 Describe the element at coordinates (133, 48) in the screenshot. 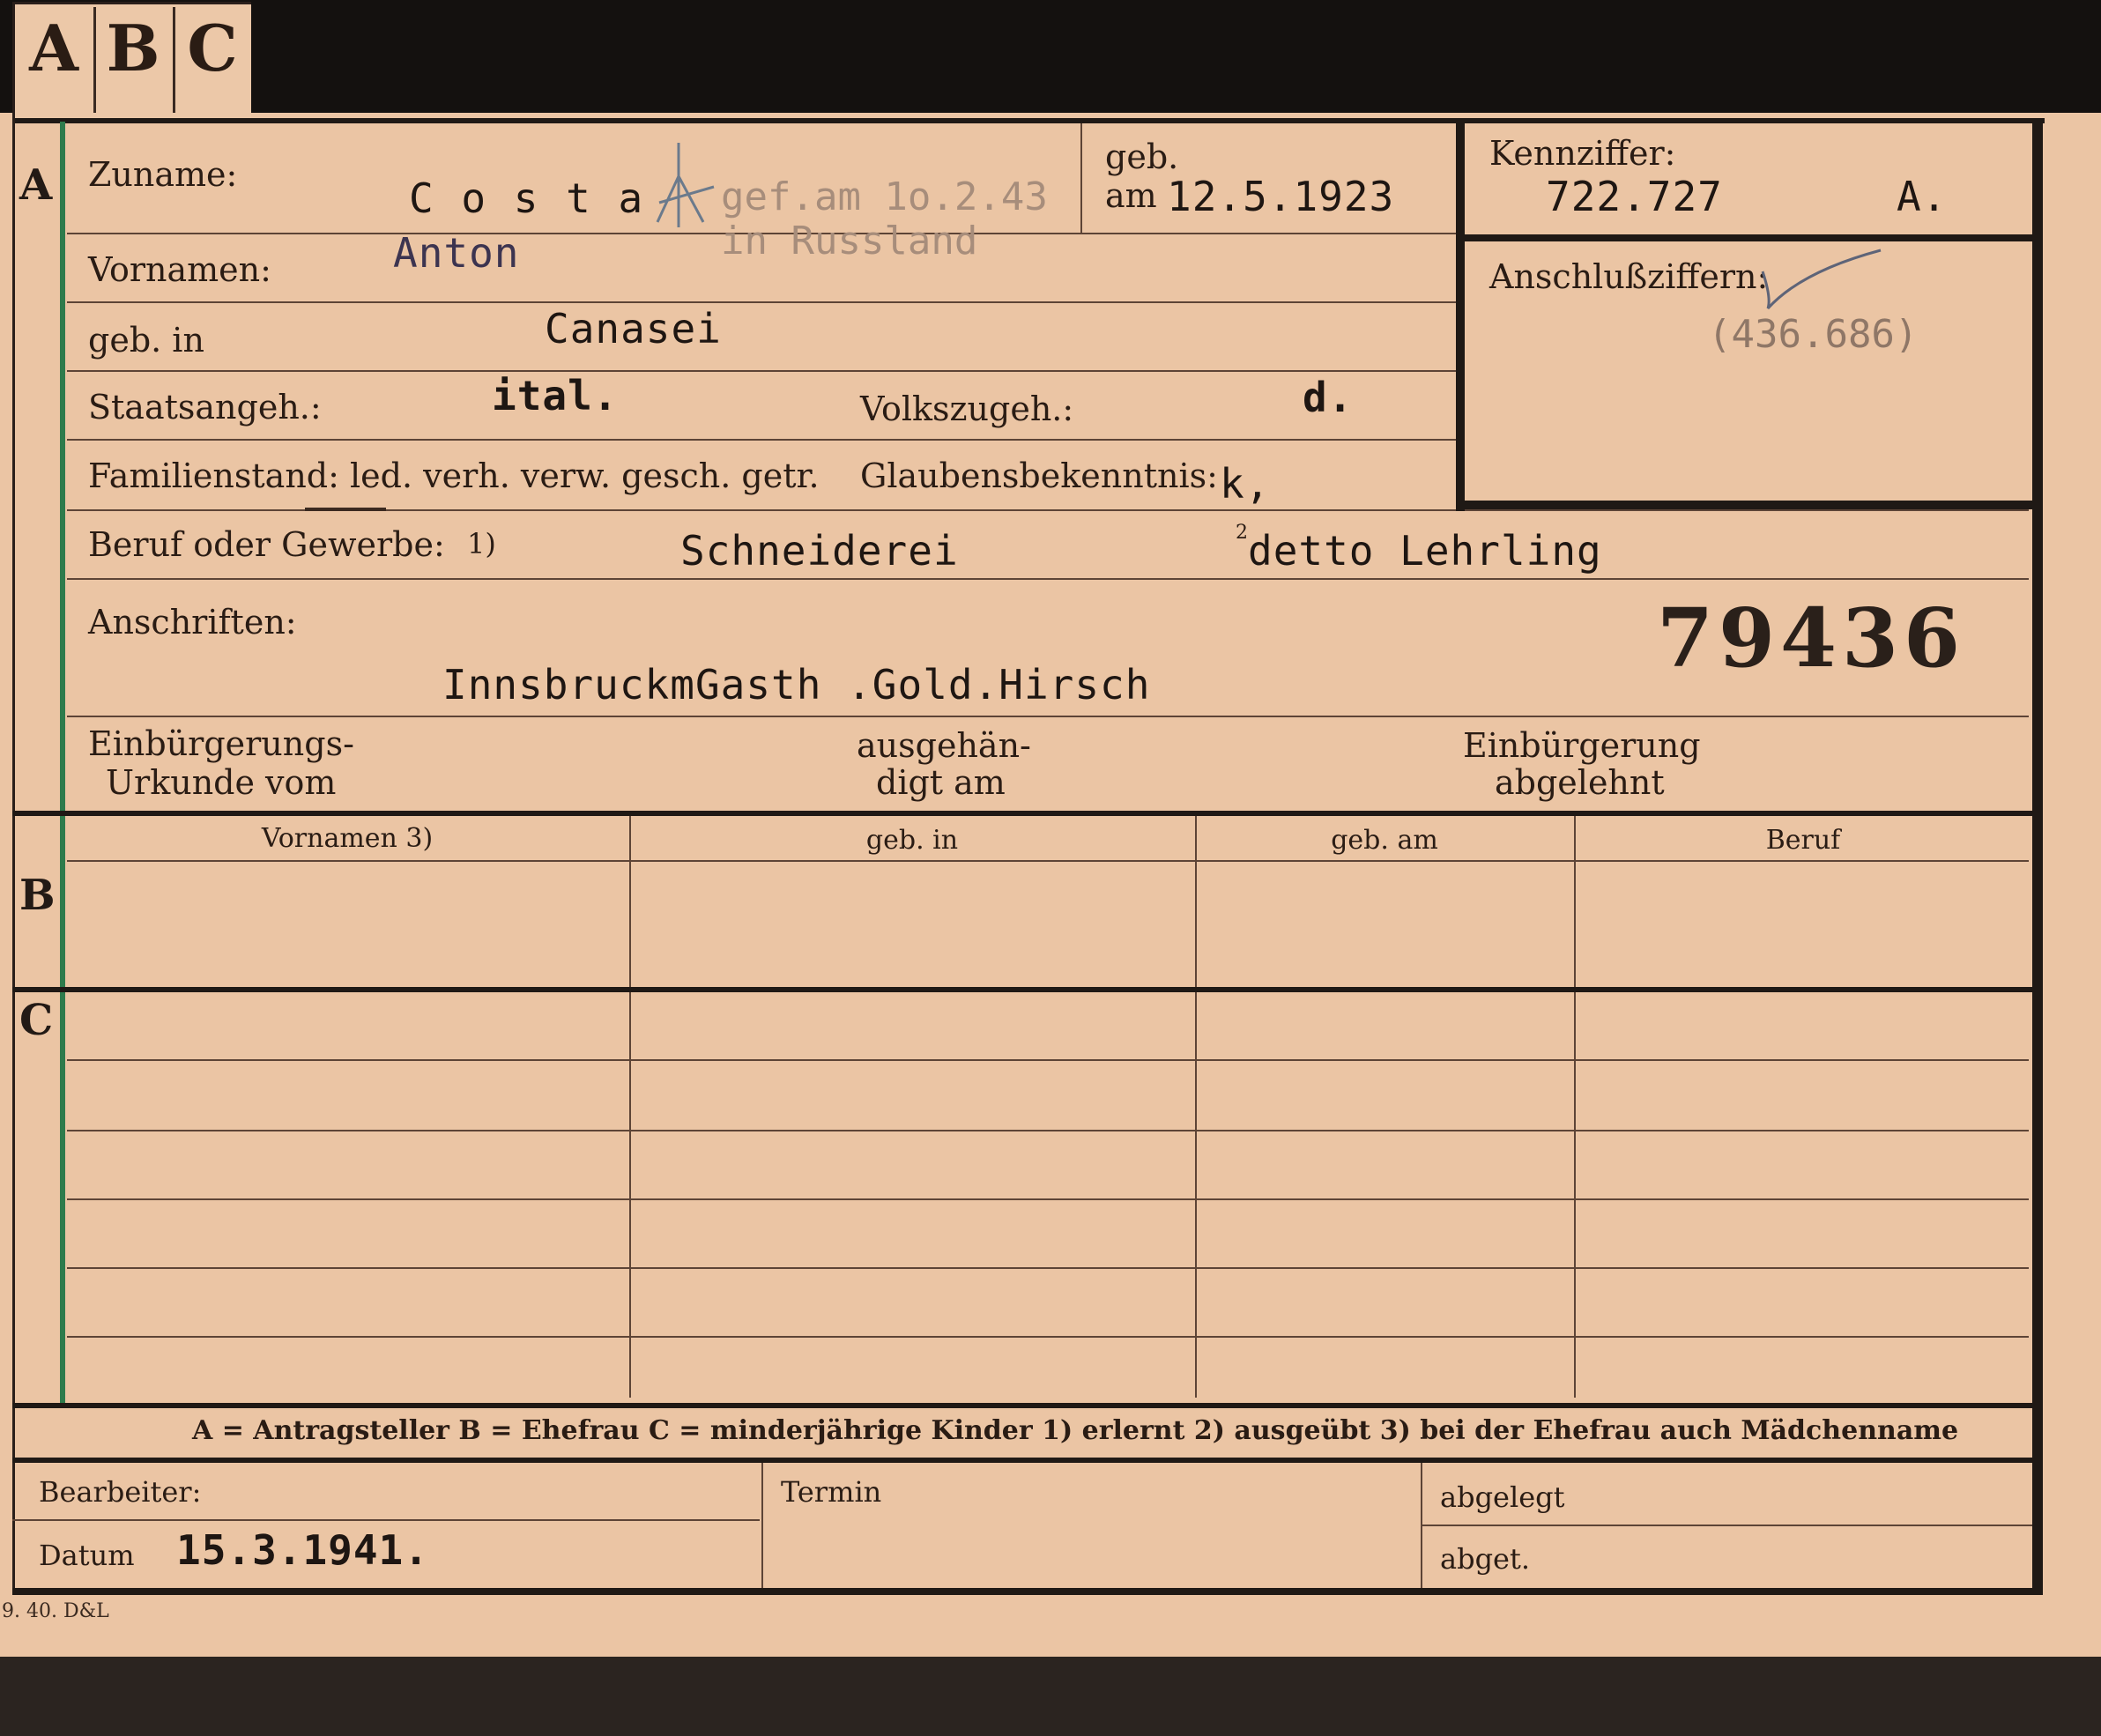

I see `tab-letter-b: B` at that location.